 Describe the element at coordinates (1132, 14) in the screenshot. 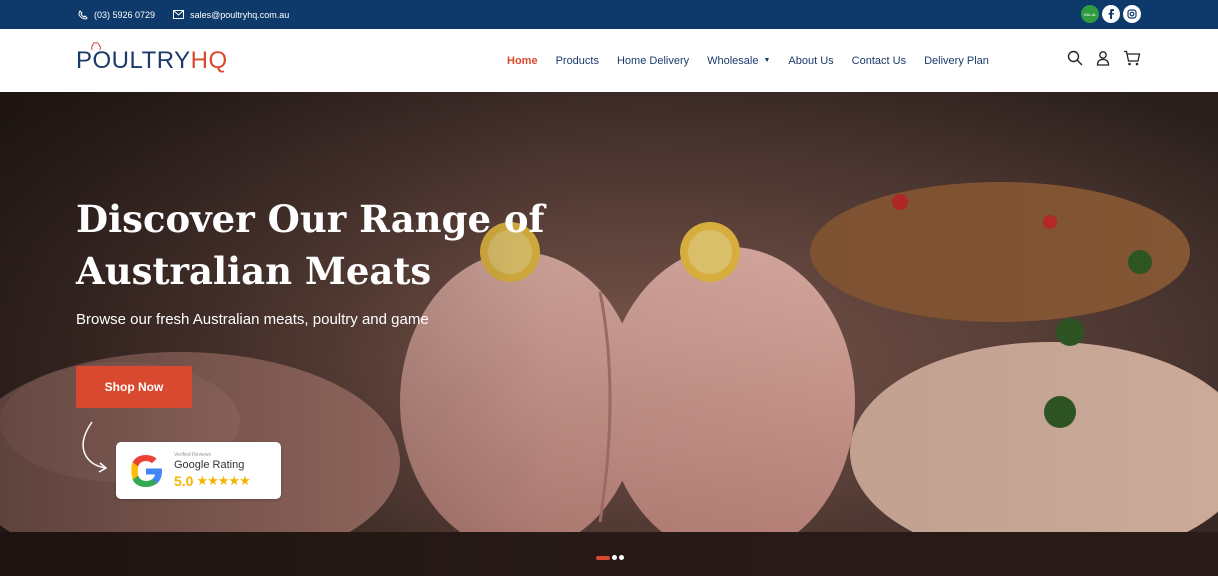

I see `instagram-icon` at that location.